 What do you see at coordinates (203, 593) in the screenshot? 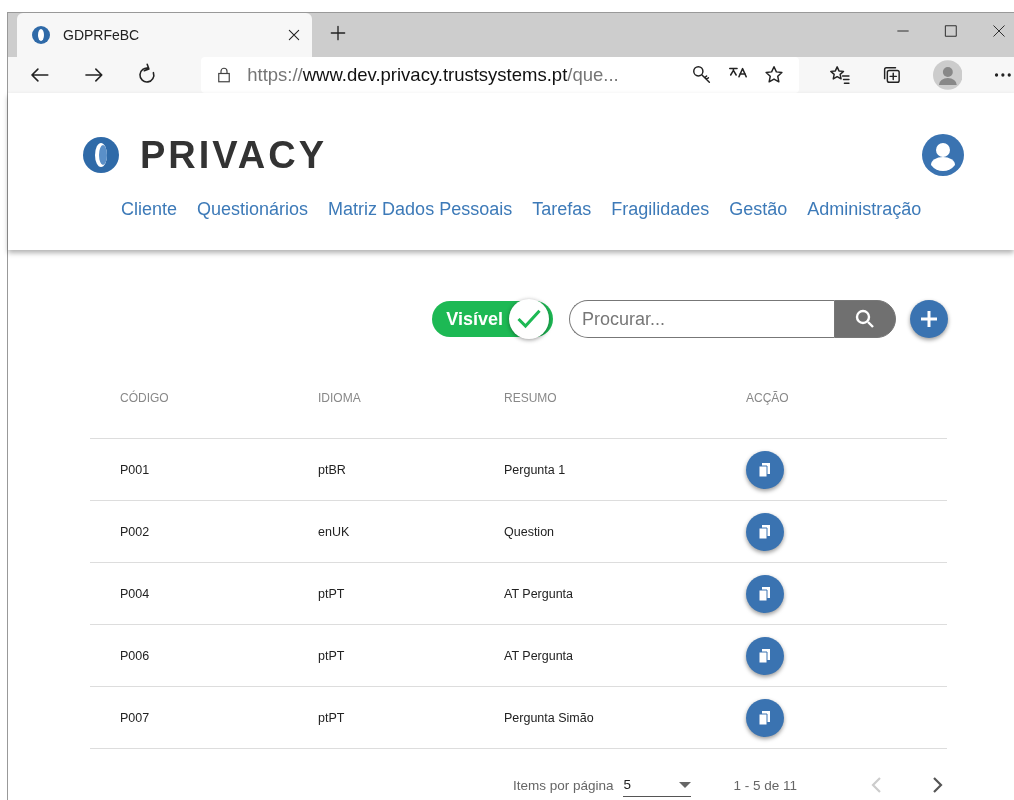
I see `table-cell: P004` at bounding box center [203, 593].